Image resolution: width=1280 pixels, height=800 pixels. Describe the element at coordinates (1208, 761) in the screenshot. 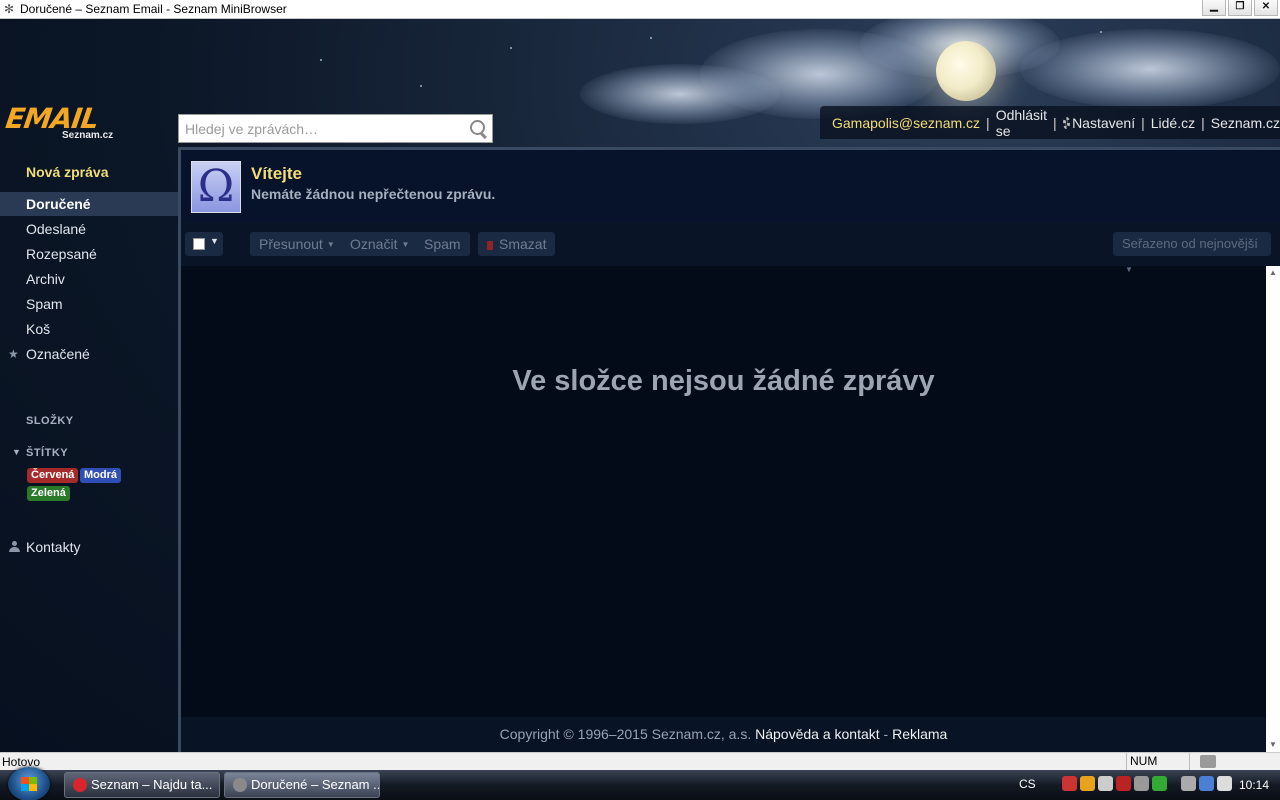

I see `printer-icon` at that location.